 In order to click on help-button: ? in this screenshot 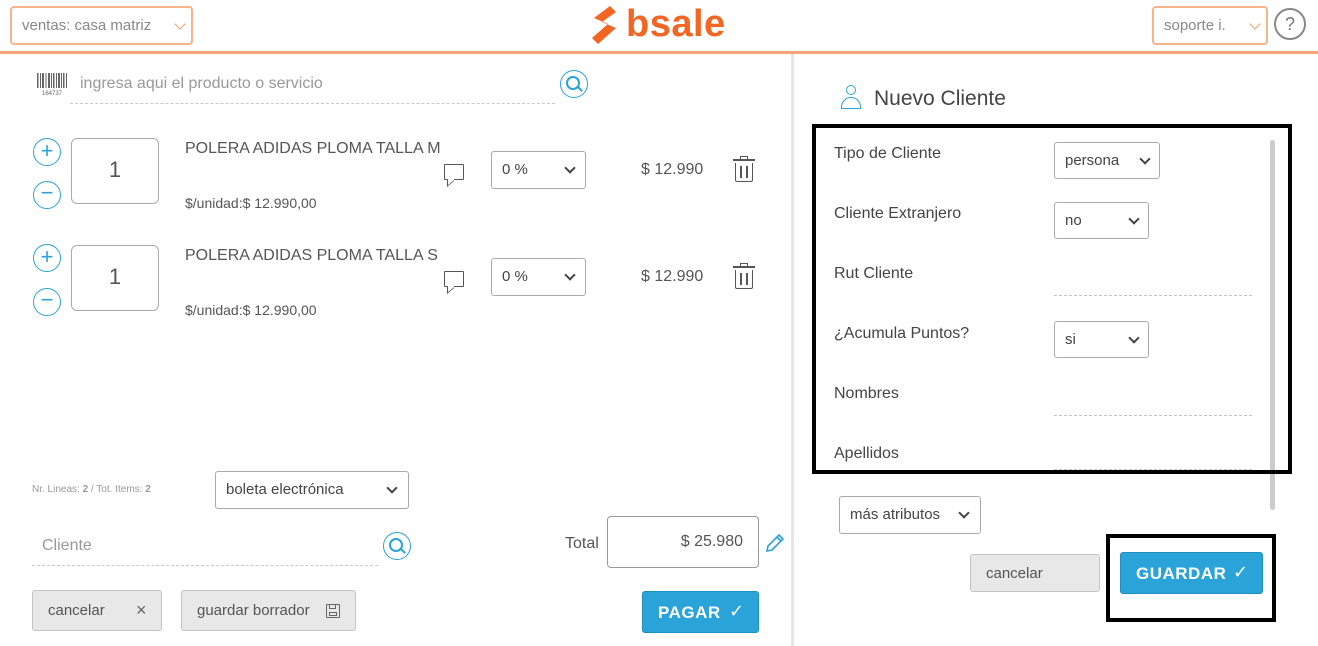, I will do `click(1290, 24)`.